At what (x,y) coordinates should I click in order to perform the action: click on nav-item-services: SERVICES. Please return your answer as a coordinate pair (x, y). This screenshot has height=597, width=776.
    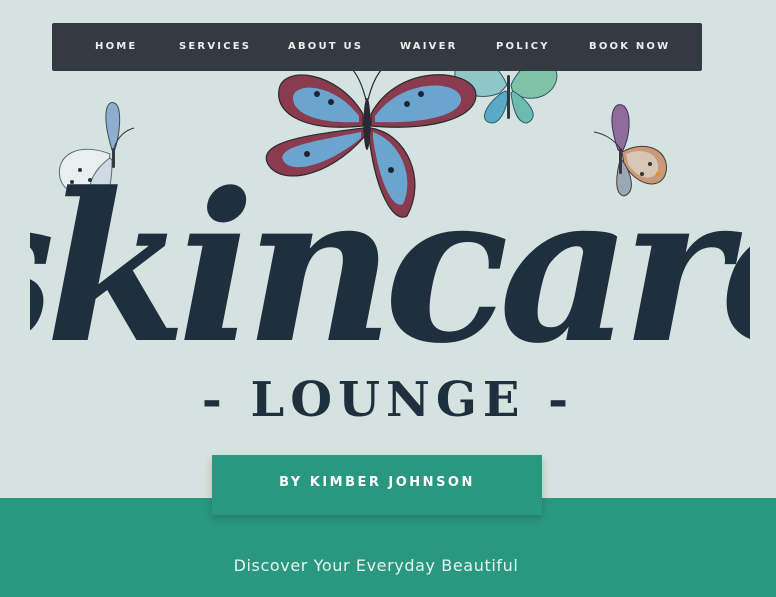
    Looking at the image, I should click on (215, 47).